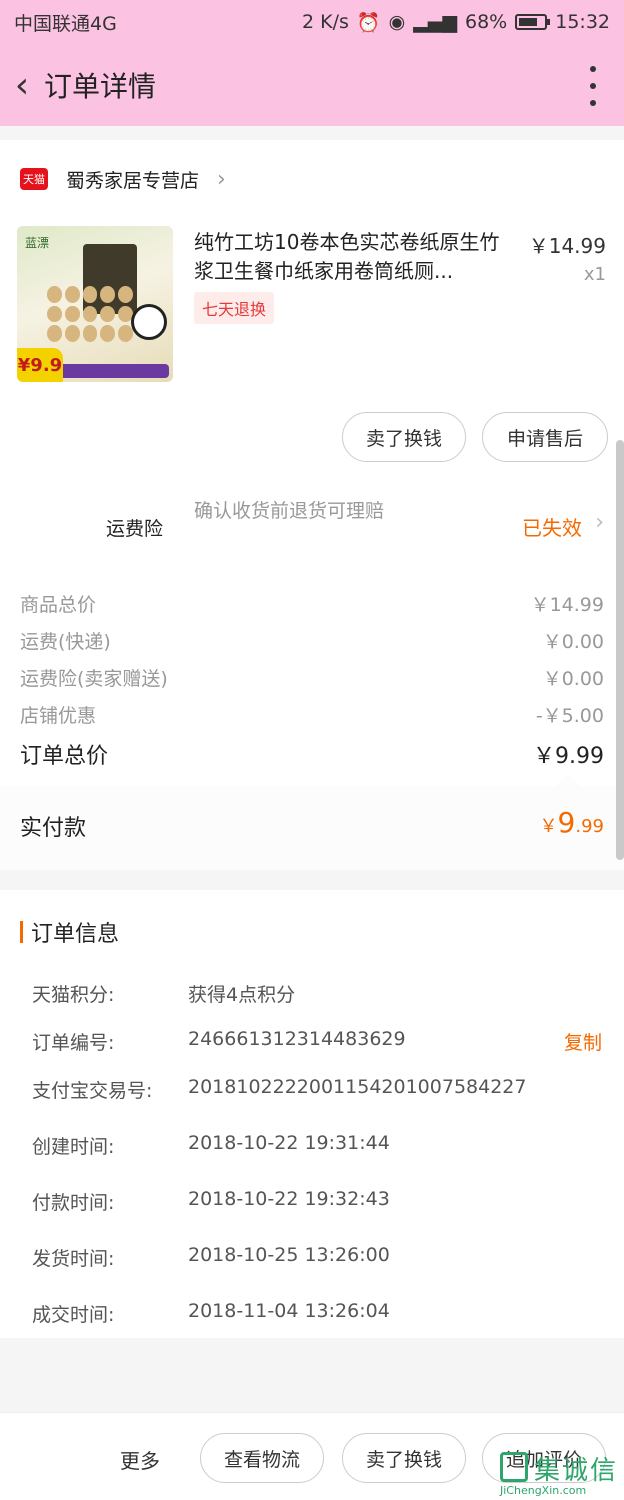 The width and height of the screenshot is (624, 1500). Describe the element at coordinates (368, 22) in the screenshot. I see `alarm-icon: ⏰` at that location.